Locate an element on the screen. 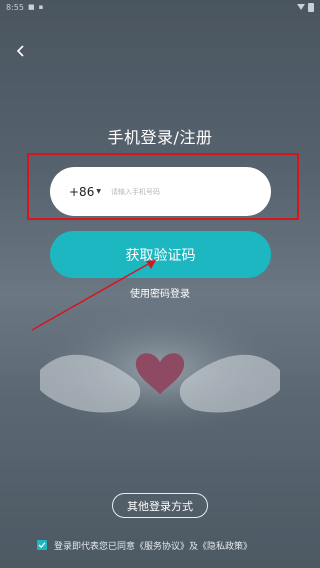 The width and height of the screenshot is (320, 568). wifi-icon is located at coordinates (301, 7).